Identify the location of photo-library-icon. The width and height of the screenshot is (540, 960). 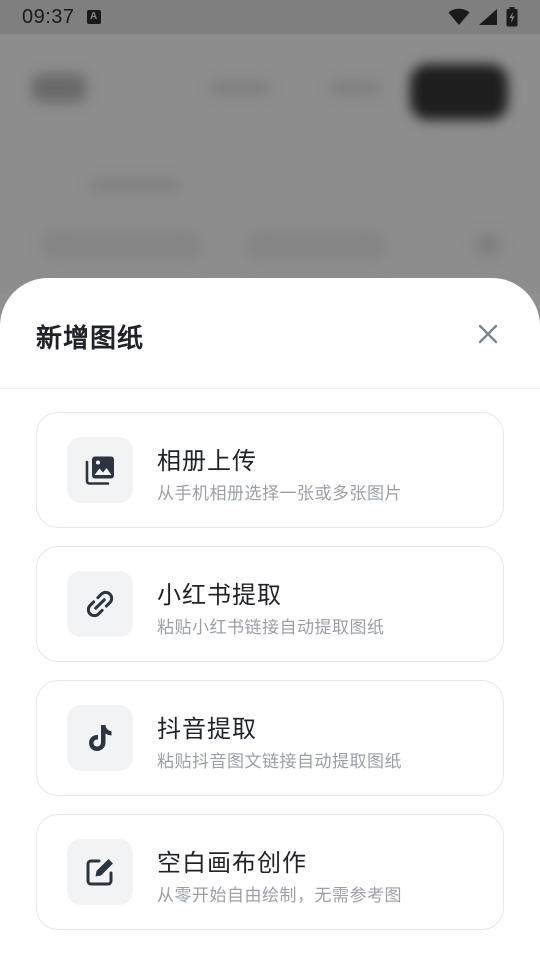
(99, 470).